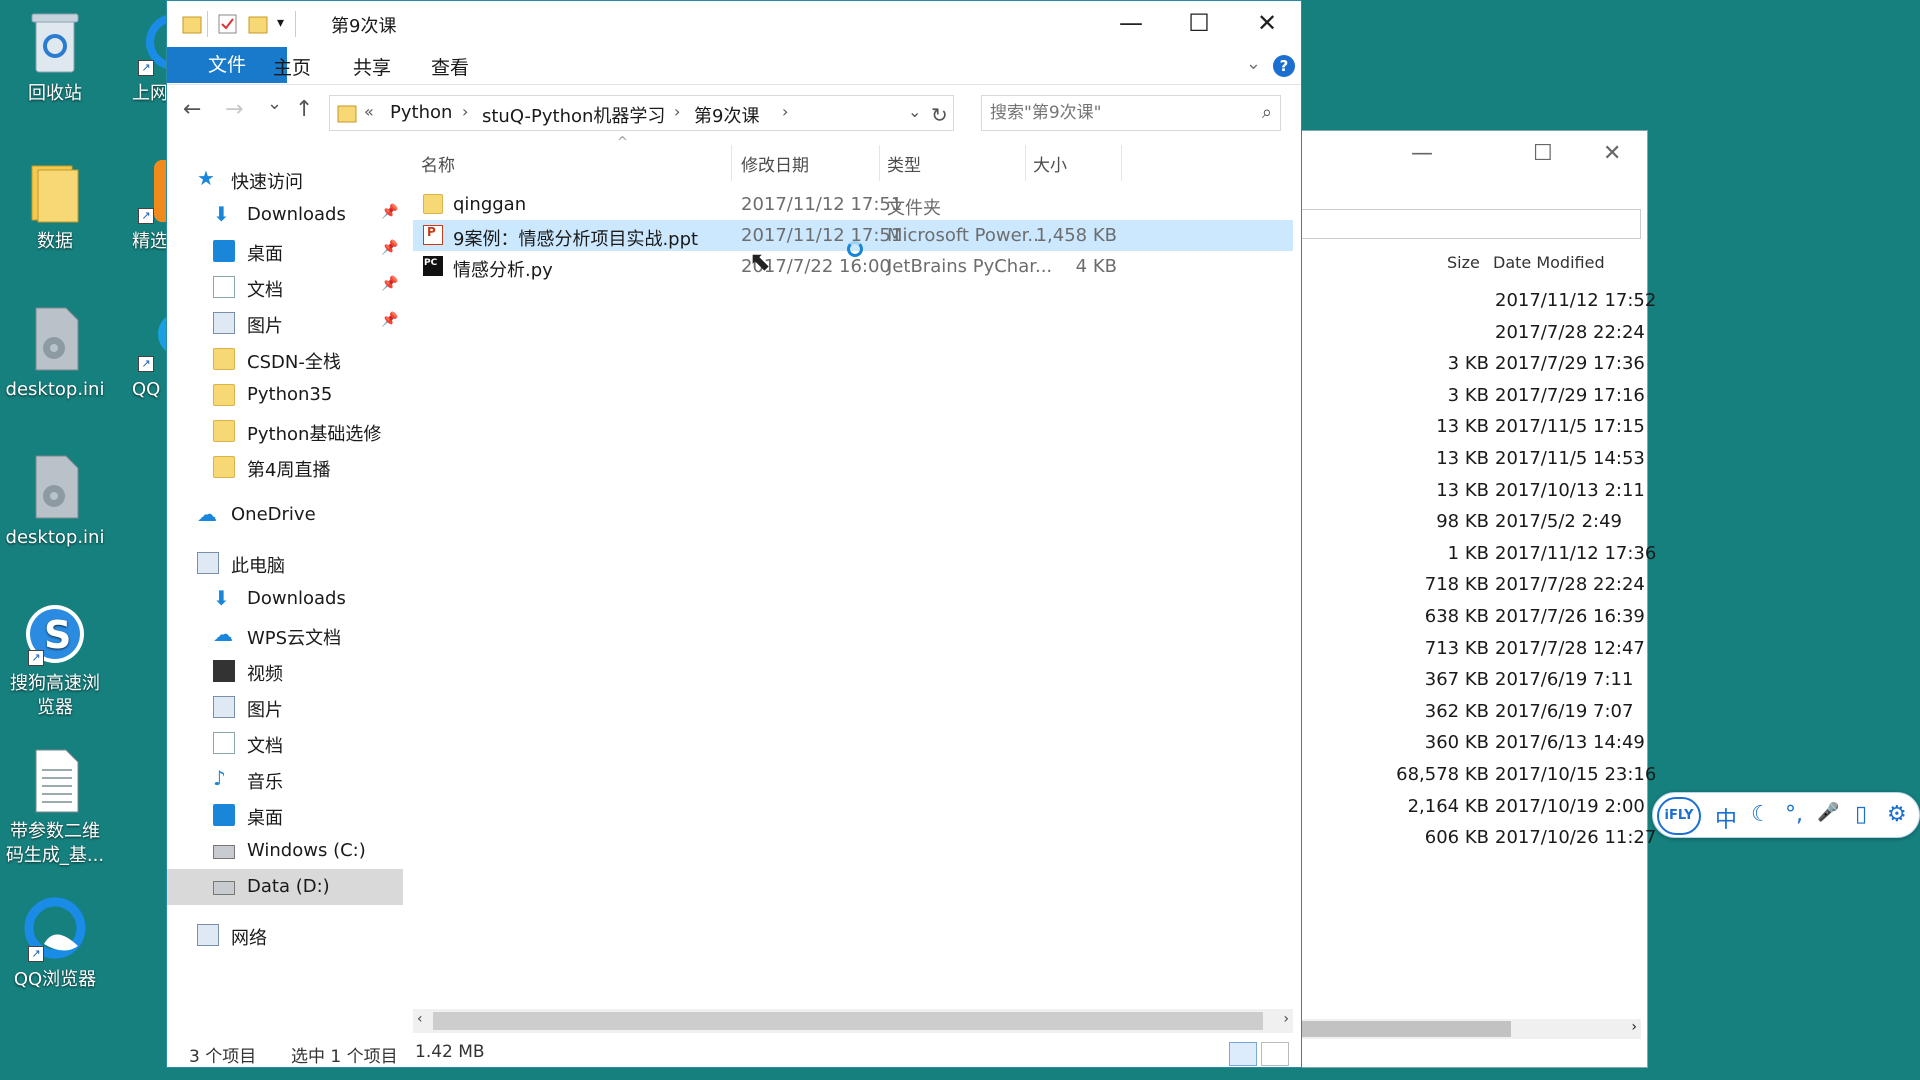  I want to click on file-row: \D...13 KB2017/11/5 17:15, so click(1445, 426).